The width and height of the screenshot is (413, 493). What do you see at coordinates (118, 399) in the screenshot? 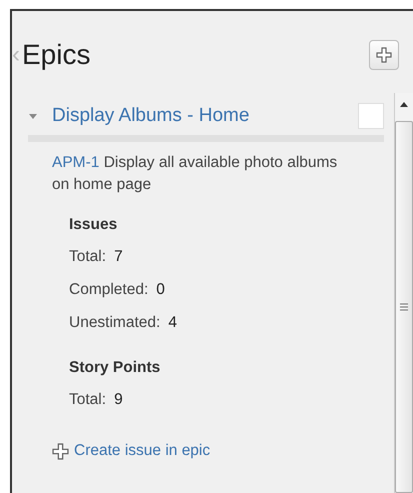
I see `stat-value: 9` at bounding box center [118, 399].